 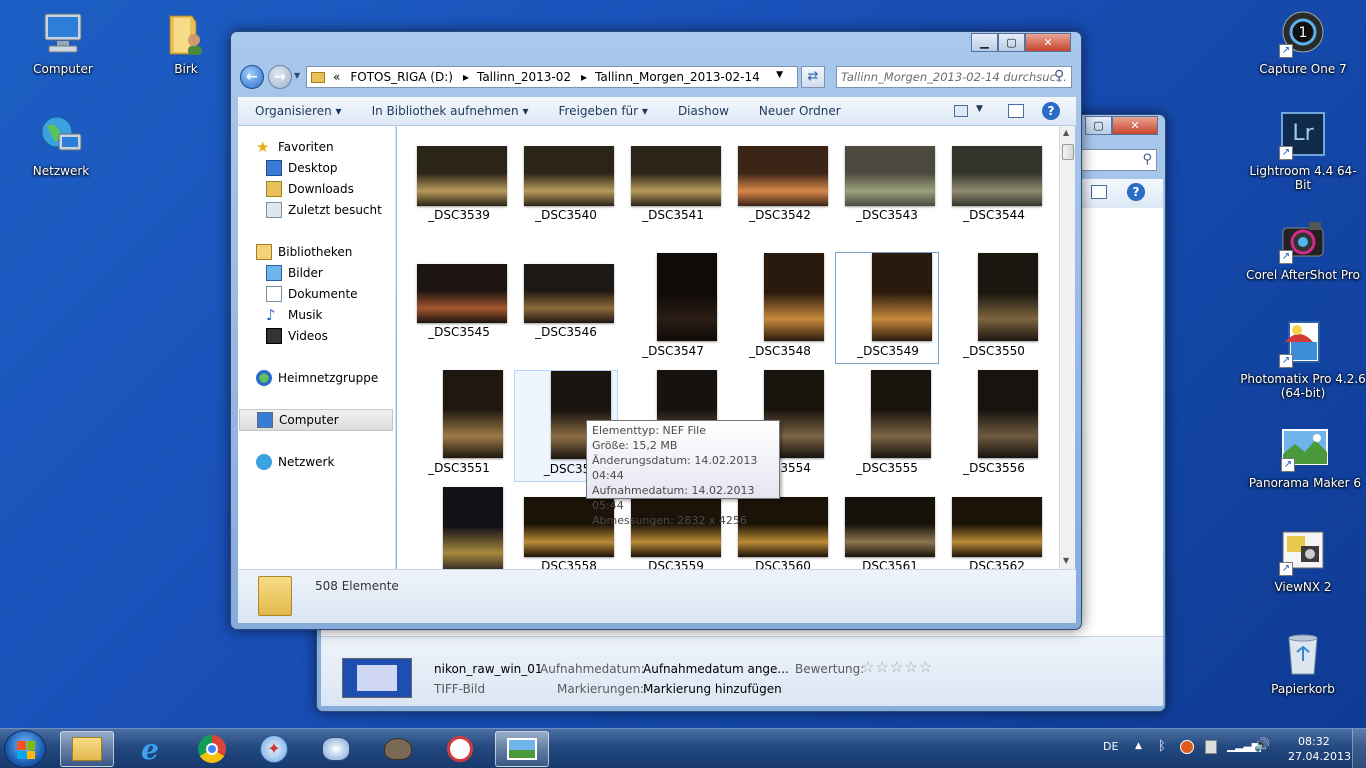 What do you see at coordinates (297, 336) in the screenshot?
I see `nav-videos: Videos` at bounding box center [297, 336].